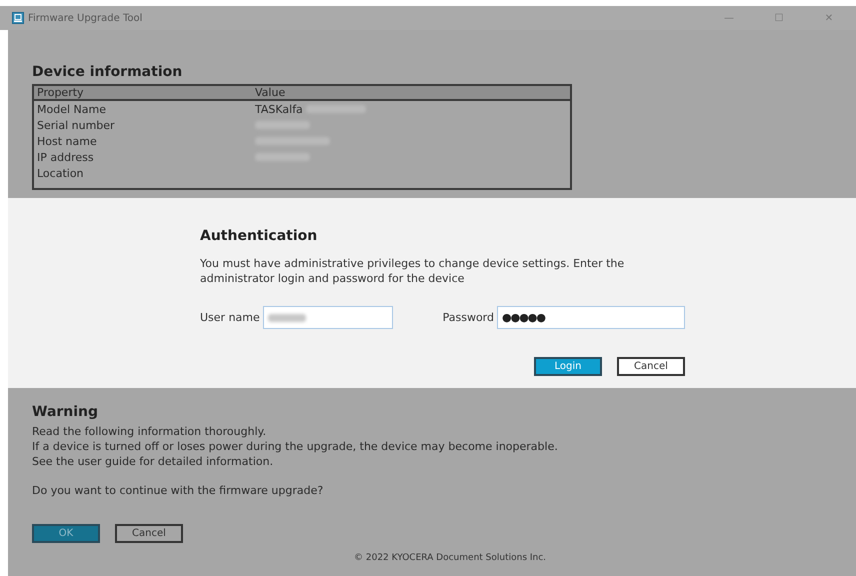  What do you see at coordinates (591, 317) in the screenshot?
I see `password-field: ●●●●●` at bounding box center [591, 317].